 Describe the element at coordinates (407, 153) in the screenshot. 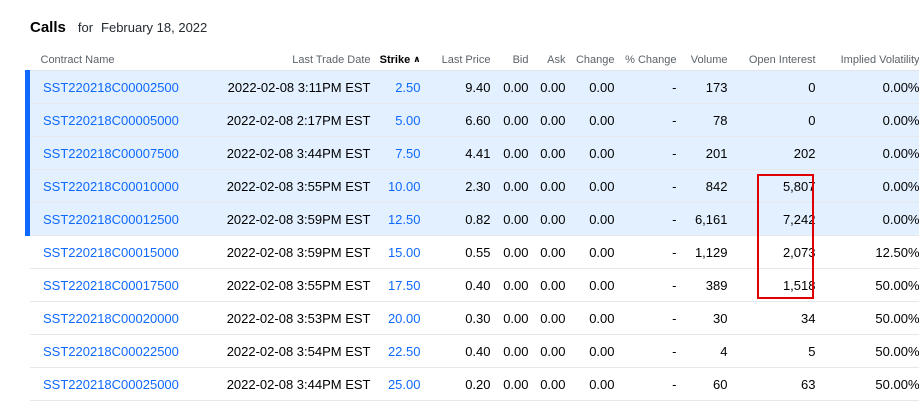

I see `strike-link: 7.50` at that location.